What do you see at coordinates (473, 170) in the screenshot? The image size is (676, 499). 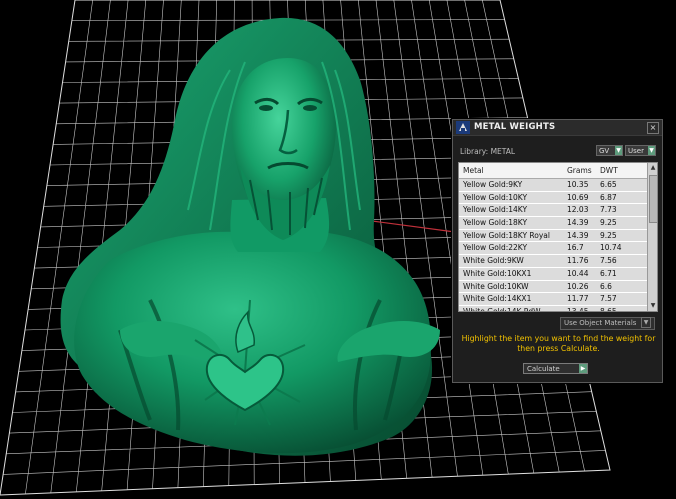 I see `column-header-metal: Metal` at bounding box center [473, 170].